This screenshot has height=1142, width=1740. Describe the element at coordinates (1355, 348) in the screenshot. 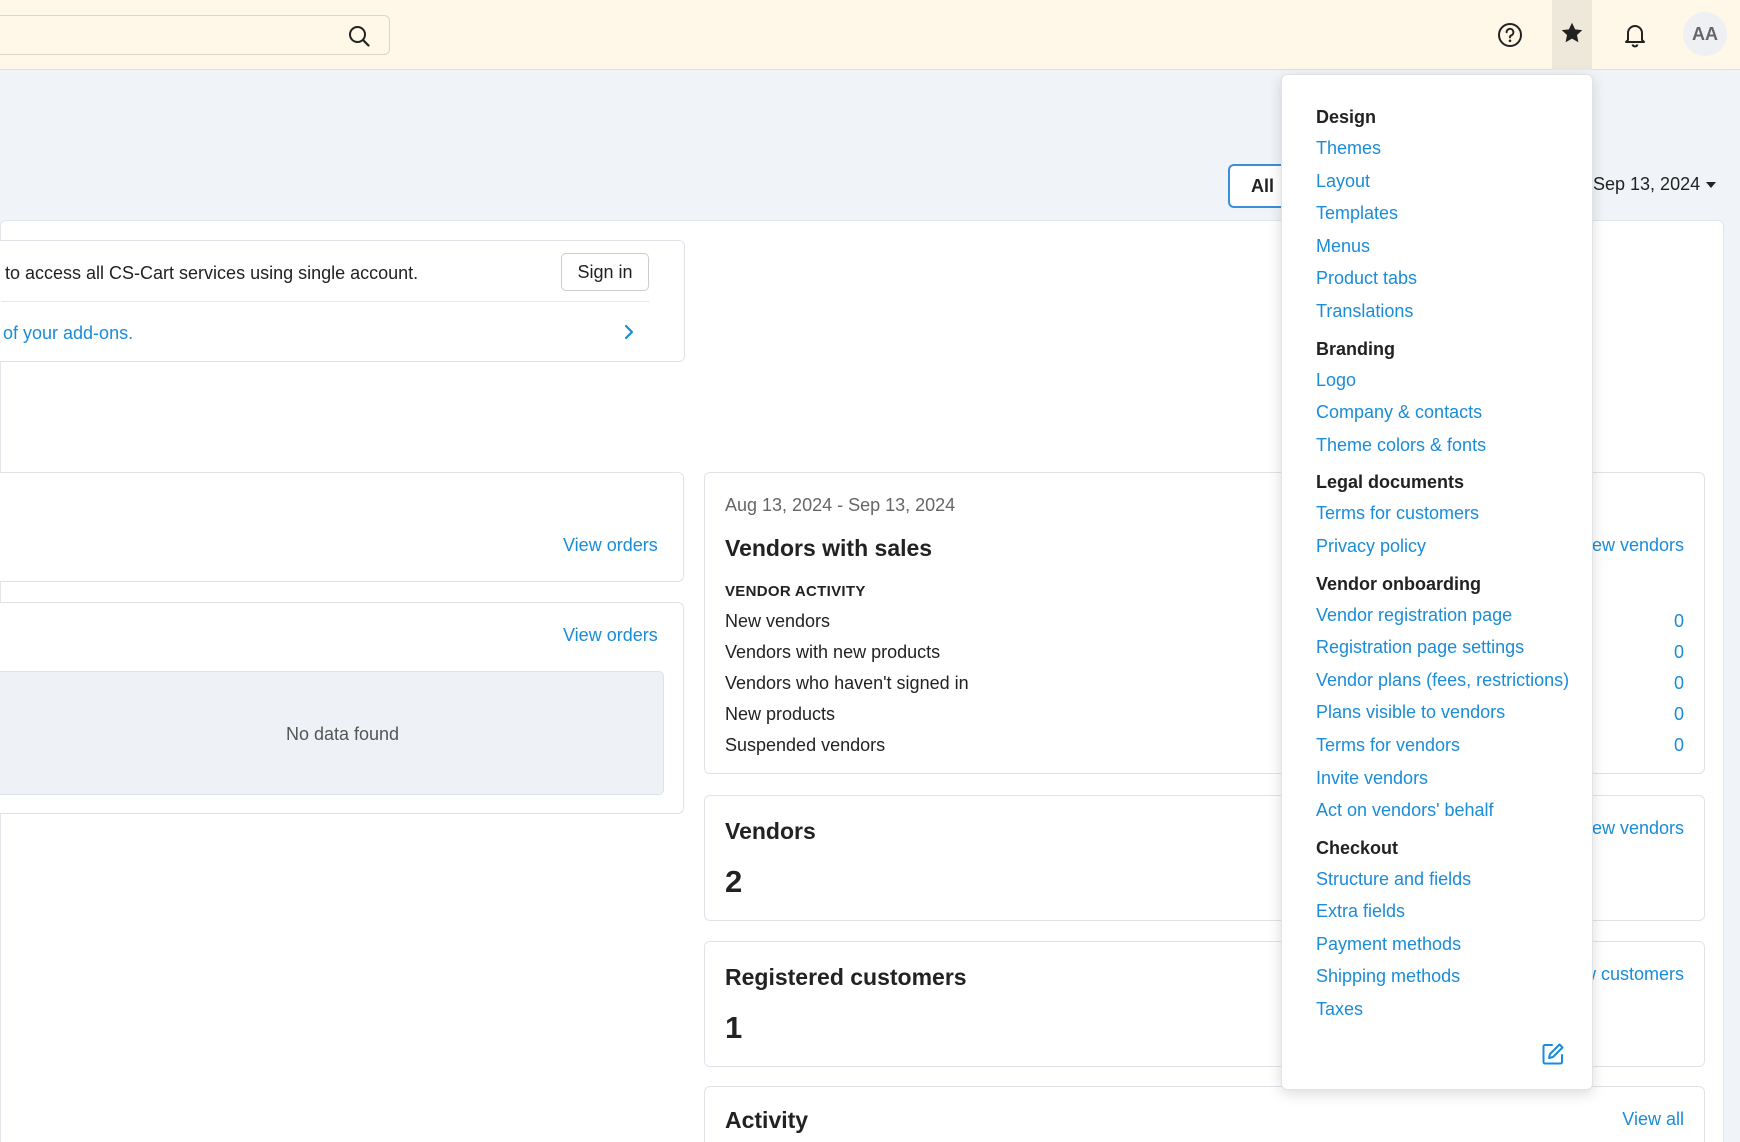

I see `menu-group-heading: Branding` at that location.